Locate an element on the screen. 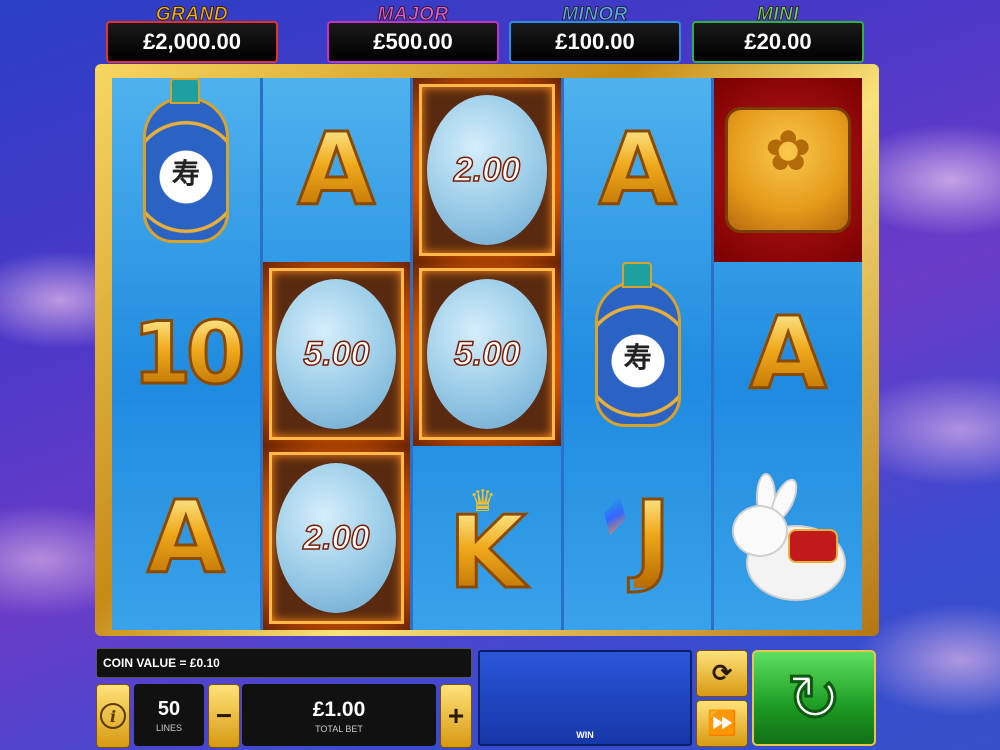  fast-forward-icon: ⏩ is located at coordinates (722, 723).